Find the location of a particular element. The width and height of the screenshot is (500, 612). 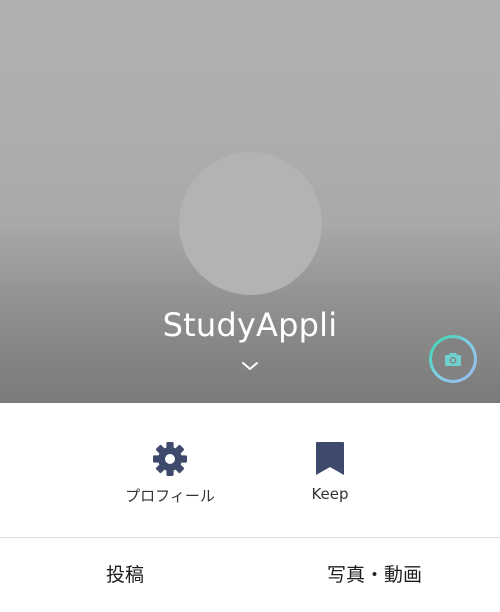

profile-settings-button: プロフィール is located at coordinates (170, 470).